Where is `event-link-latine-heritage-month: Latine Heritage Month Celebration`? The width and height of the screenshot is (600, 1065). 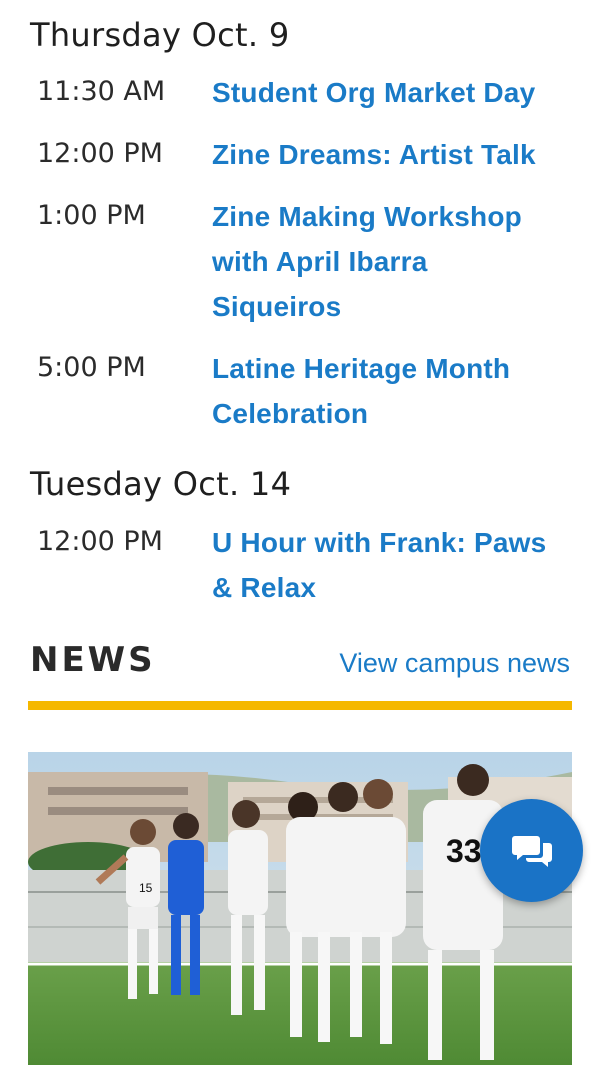
event-link-latine-heritage-month: Latine Heritage Month Celebration is located at coordinates (377, 391).